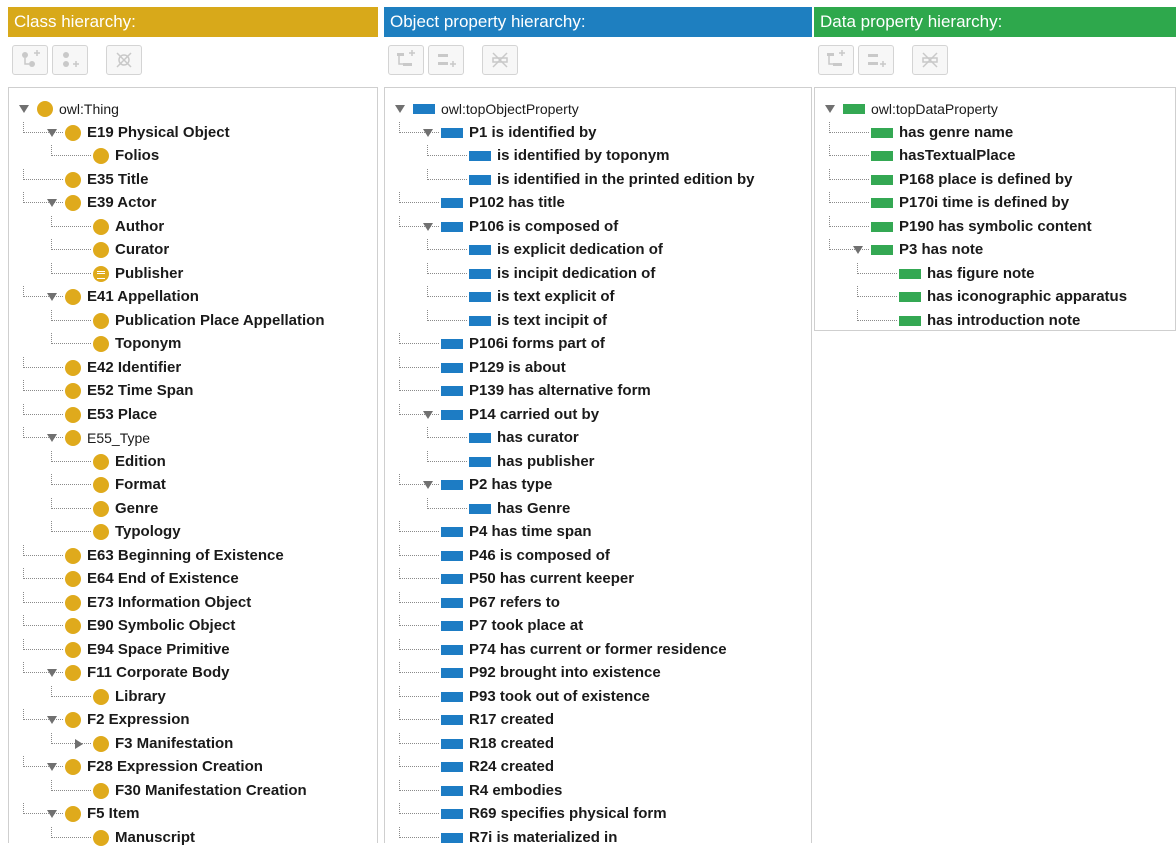  I want to click on tree-node: E90 Symbolic Object, so click(193, 626).